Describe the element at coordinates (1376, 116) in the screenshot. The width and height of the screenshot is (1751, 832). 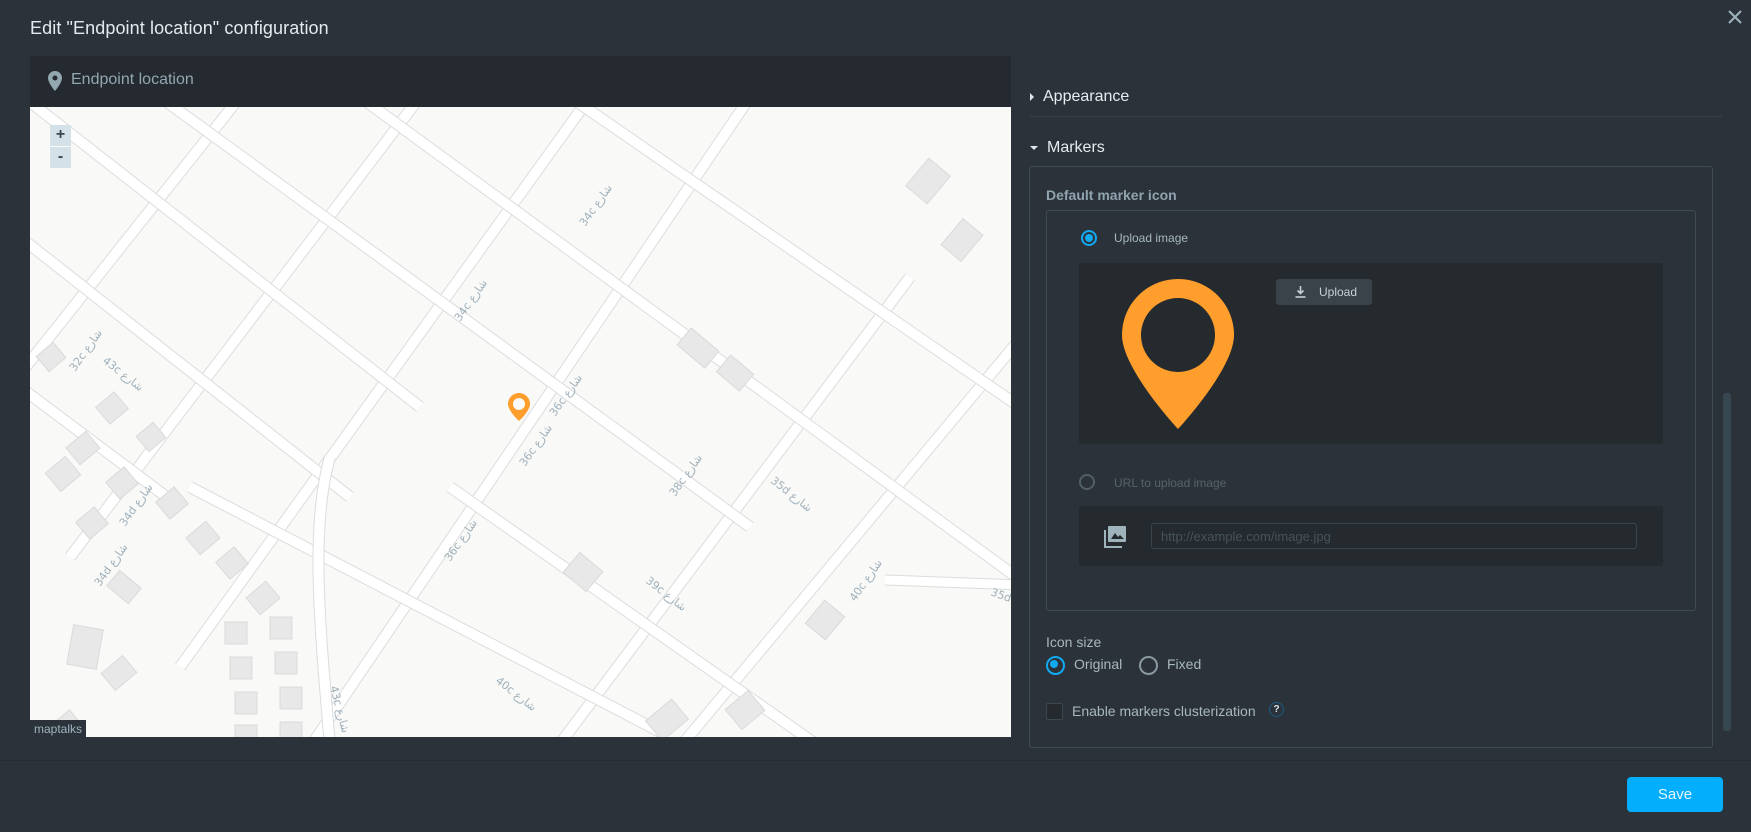
I see `section-divider` at that location.